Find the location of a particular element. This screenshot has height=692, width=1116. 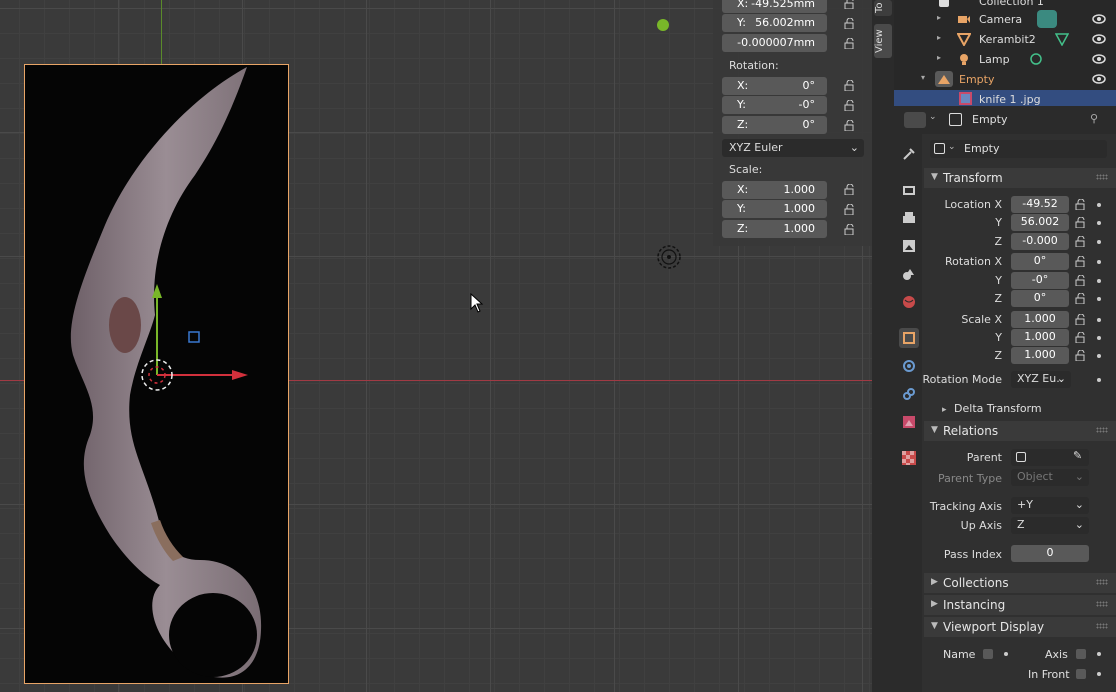

physics-tab-icon is located at coordinates (909, 366).